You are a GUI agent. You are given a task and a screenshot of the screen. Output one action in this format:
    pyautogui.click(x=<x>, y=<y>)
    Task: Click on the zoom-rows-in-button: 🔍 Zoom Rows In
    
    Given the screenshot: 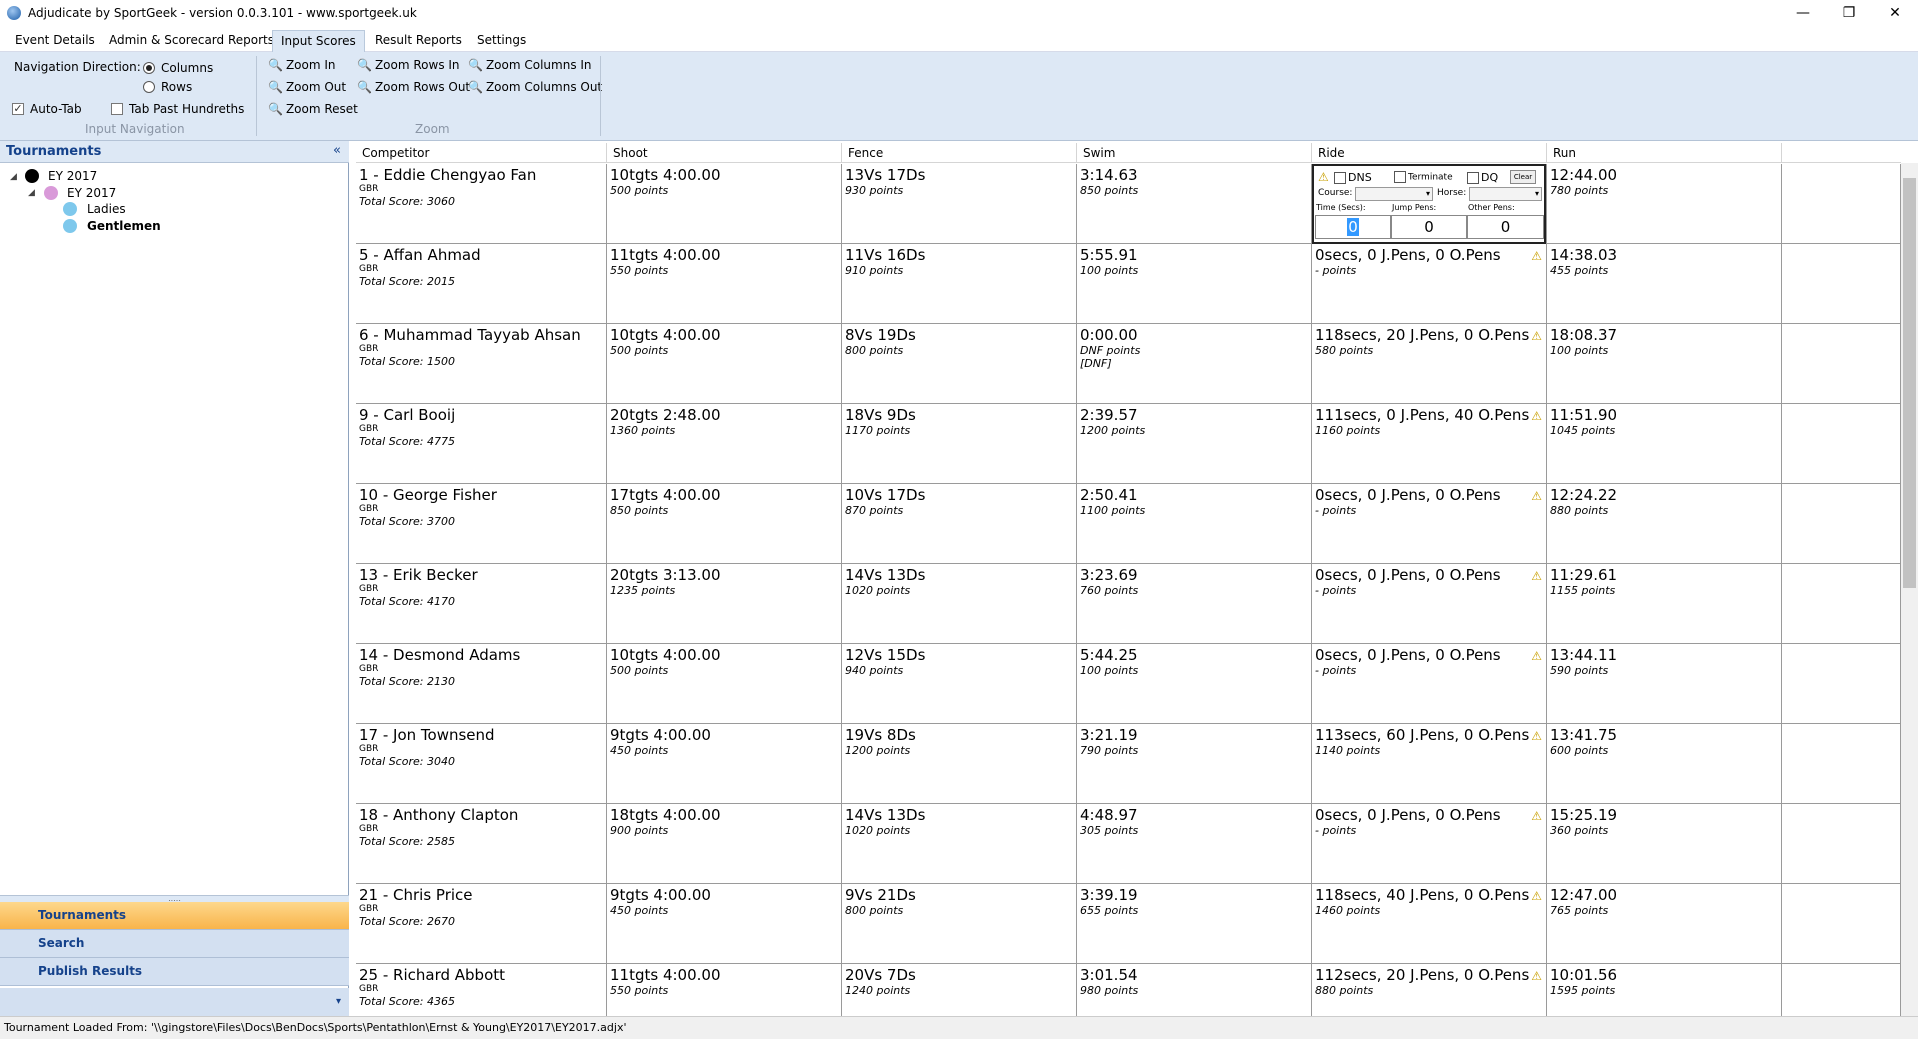 What is the action you would take?
    pyautogui.click(x=408, y=65)
    